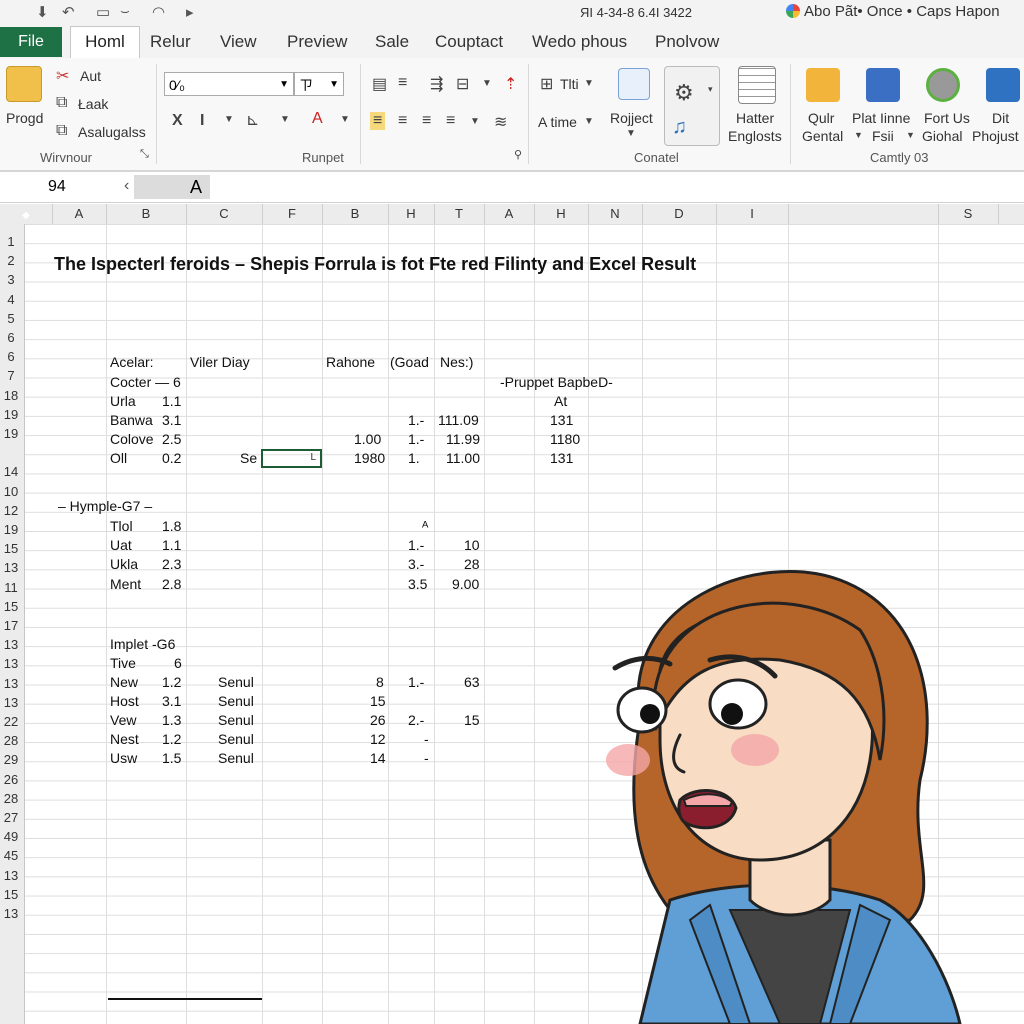 The image size is (1024, 1024). What do you see at coordinates (11, 779) in the screenshot?
I see `row-header: 26` at bounding box center [11, 779].